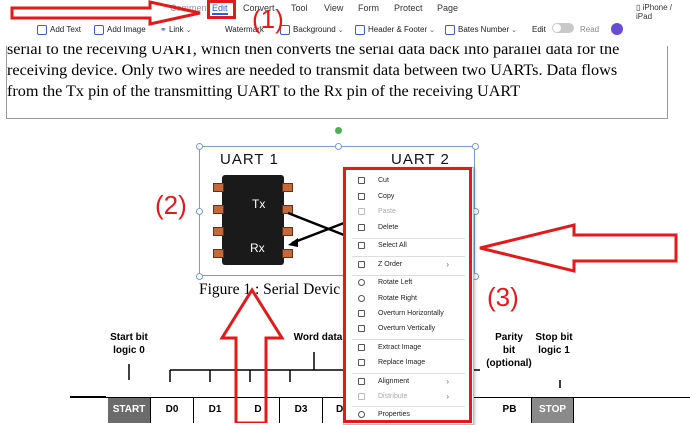 Image resolution: width=690 pixels, height=425 pixels. What do you see at coordinates (171, 205) in the screenshot?
I see `annotation-2: (2)` at bounding box center [171, 205].